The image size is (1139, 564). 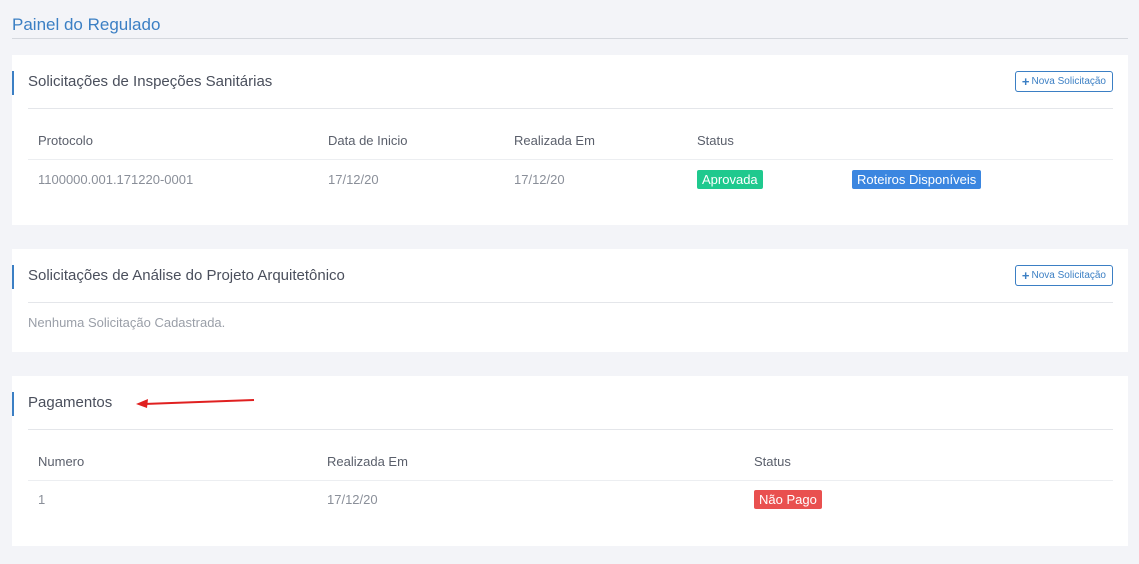 What do you see at coordinates (570, 38) in the screenshot?
I see `title-divider` at bounding box center [570, 38].